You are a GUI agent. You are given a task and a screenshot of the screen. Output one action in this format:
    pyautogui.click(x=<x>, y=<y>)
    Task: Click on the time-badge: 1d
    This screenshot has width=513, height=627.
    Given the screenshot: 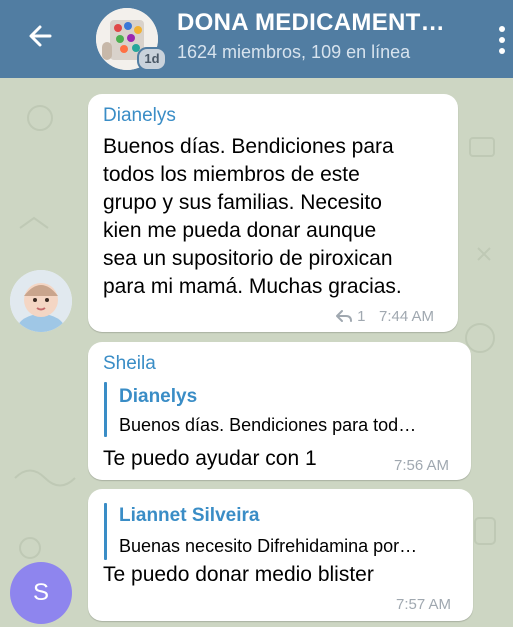 What is the action you would take?
    pyautogui.click(x=152, y=59)
    